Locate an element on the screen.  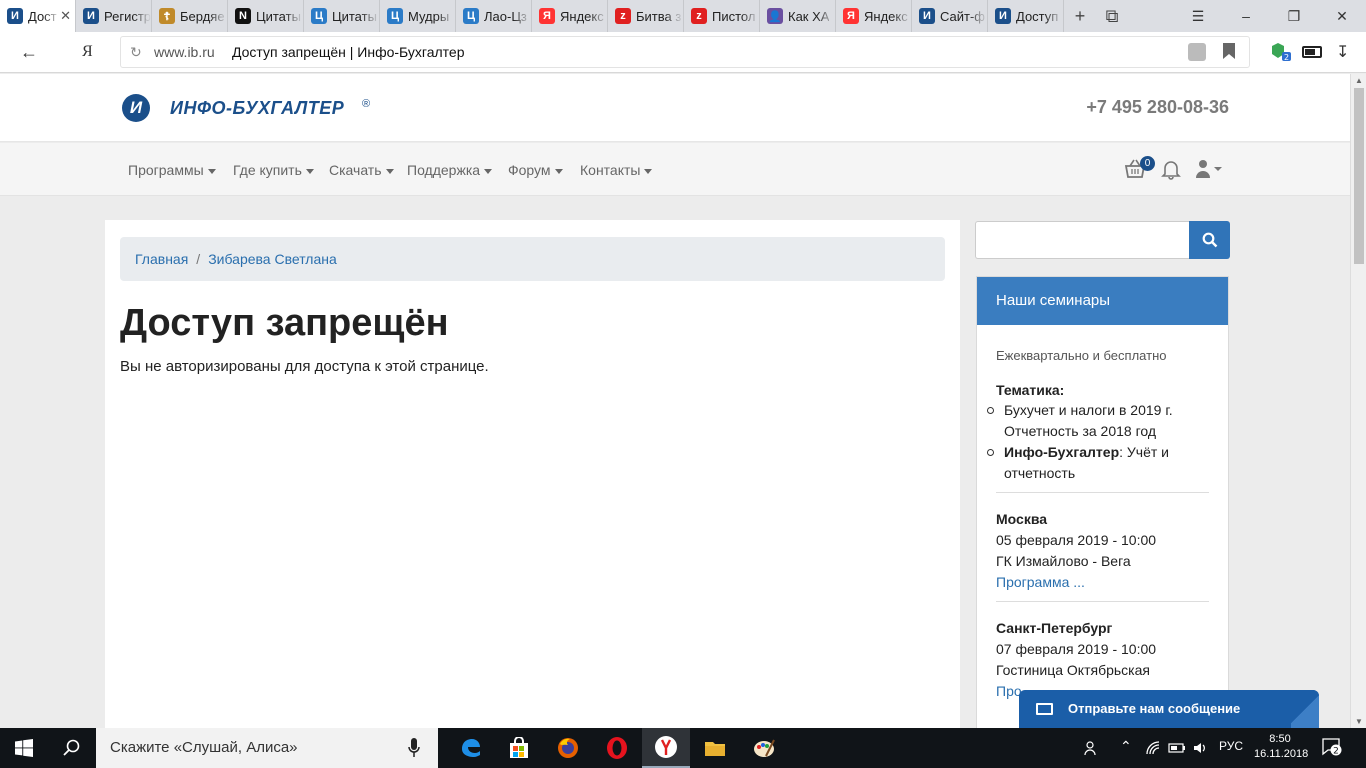
microphone-icon is located at coordinates (414, 748).